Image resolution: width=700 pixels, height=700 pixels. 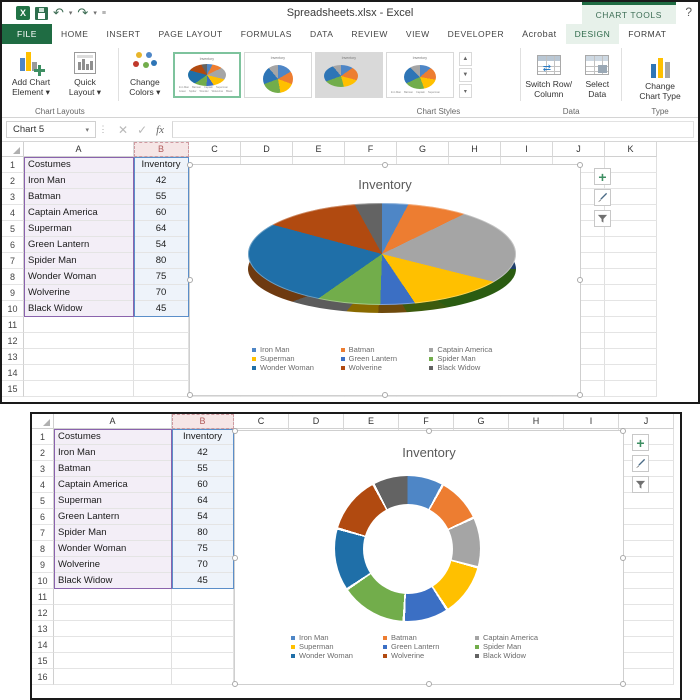 I want to click on cell-A11, so click(x=79, y=325).